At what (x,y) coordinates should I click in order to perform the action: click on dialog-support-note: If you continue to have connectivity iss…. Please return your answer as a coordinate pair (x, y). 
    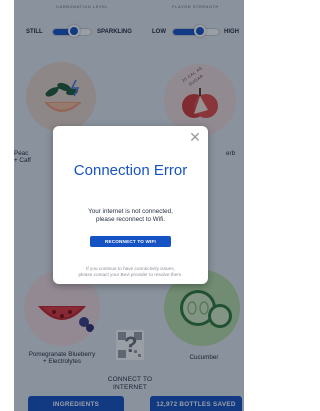
    Looking at the image, I should click on (130, 272).